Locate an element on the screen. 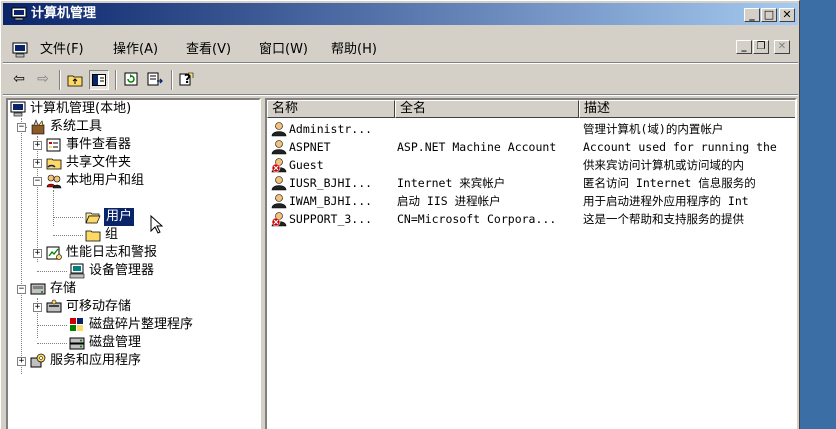 The height and width of the screenshot is (429, 836). back-arrow-icon: ⇦ is located at coordinates (19, 79).